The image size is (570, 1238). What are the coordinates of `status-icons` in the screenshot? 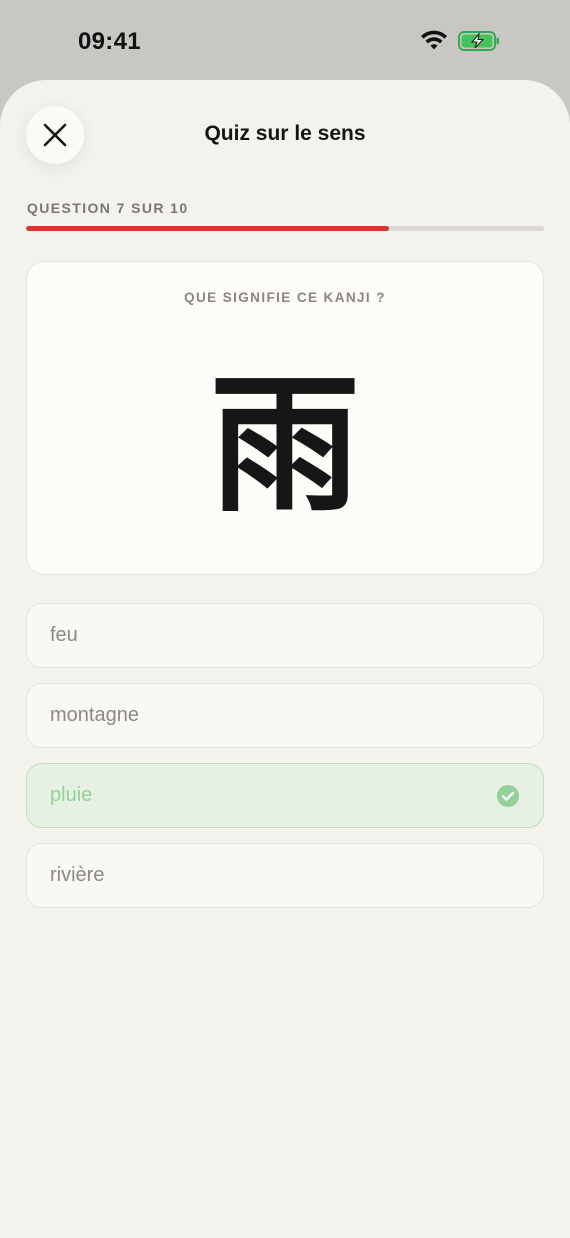 It's located at (460, 41).